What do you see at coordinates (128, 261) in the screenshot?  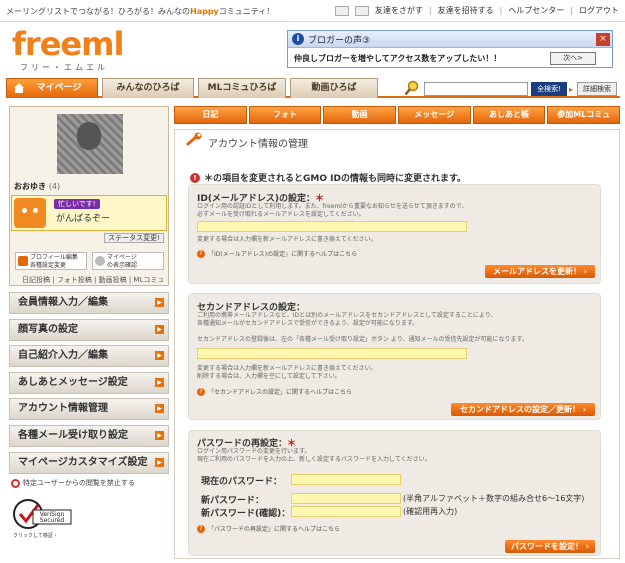 I see `mypage-view-button: マイページ の表示確認` at bounding box center [128, 261].